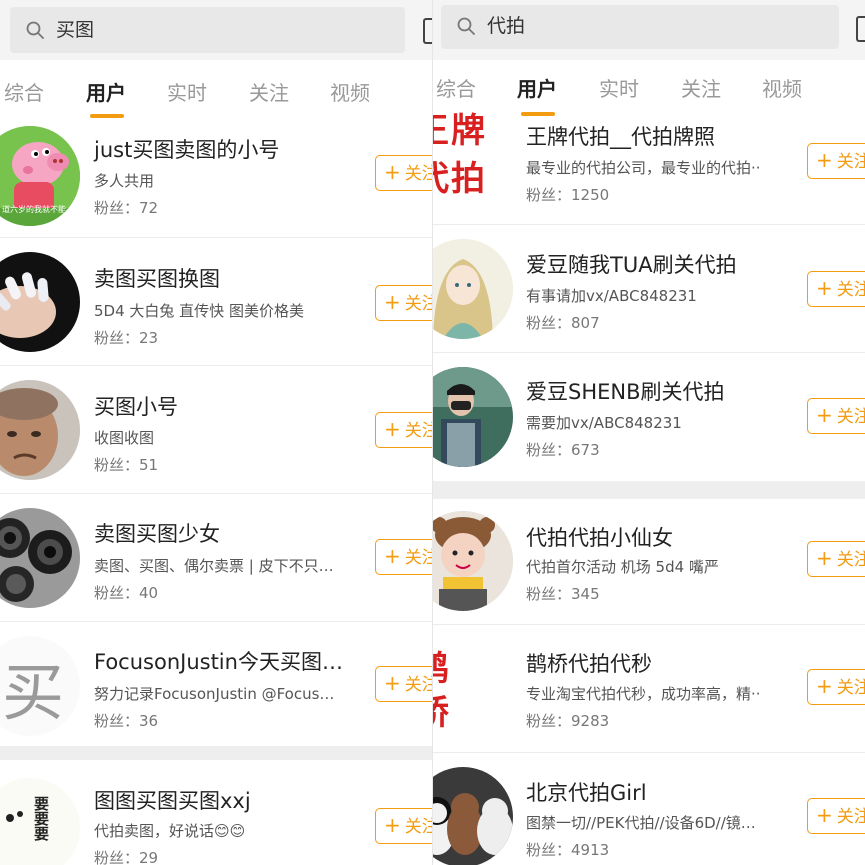 Image resolution: width=865 pixels, height=865 pixels. What do you see at coordinates (611, 296) in the screenshot?
I see `user-description: 有事请加vx/ABC848231` at bounding box center [611, 296].